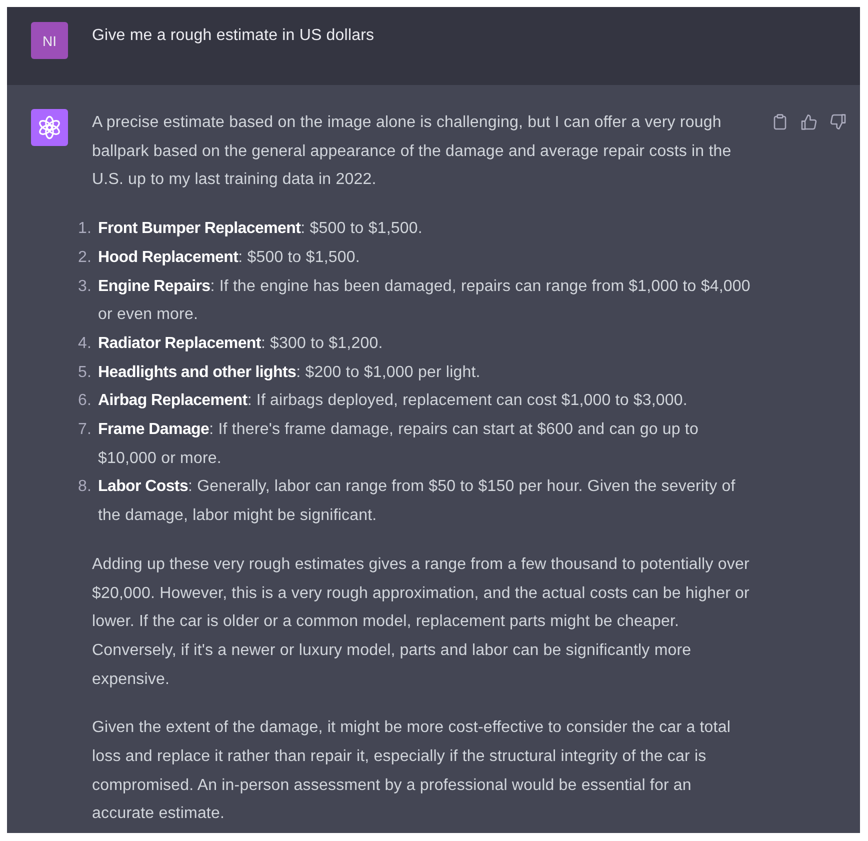 This screenshot has width=868, height=841. What do you see at coordinates (417, 501) in the screenshot?
I see `list-item-text: Labor Costs: Generally, labor can range from $50 to $150 per hour. Given the severity of the damage, labor might be significant.` at bounding box center [417, 501].